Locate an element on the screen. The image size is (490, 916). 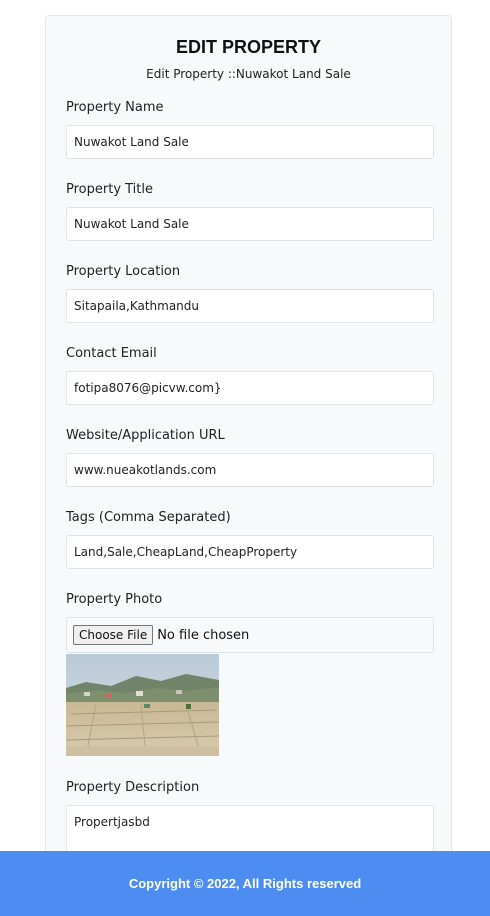
footer: Copyright © 2022, All Rights reserved is located at coordinates (245, 883).